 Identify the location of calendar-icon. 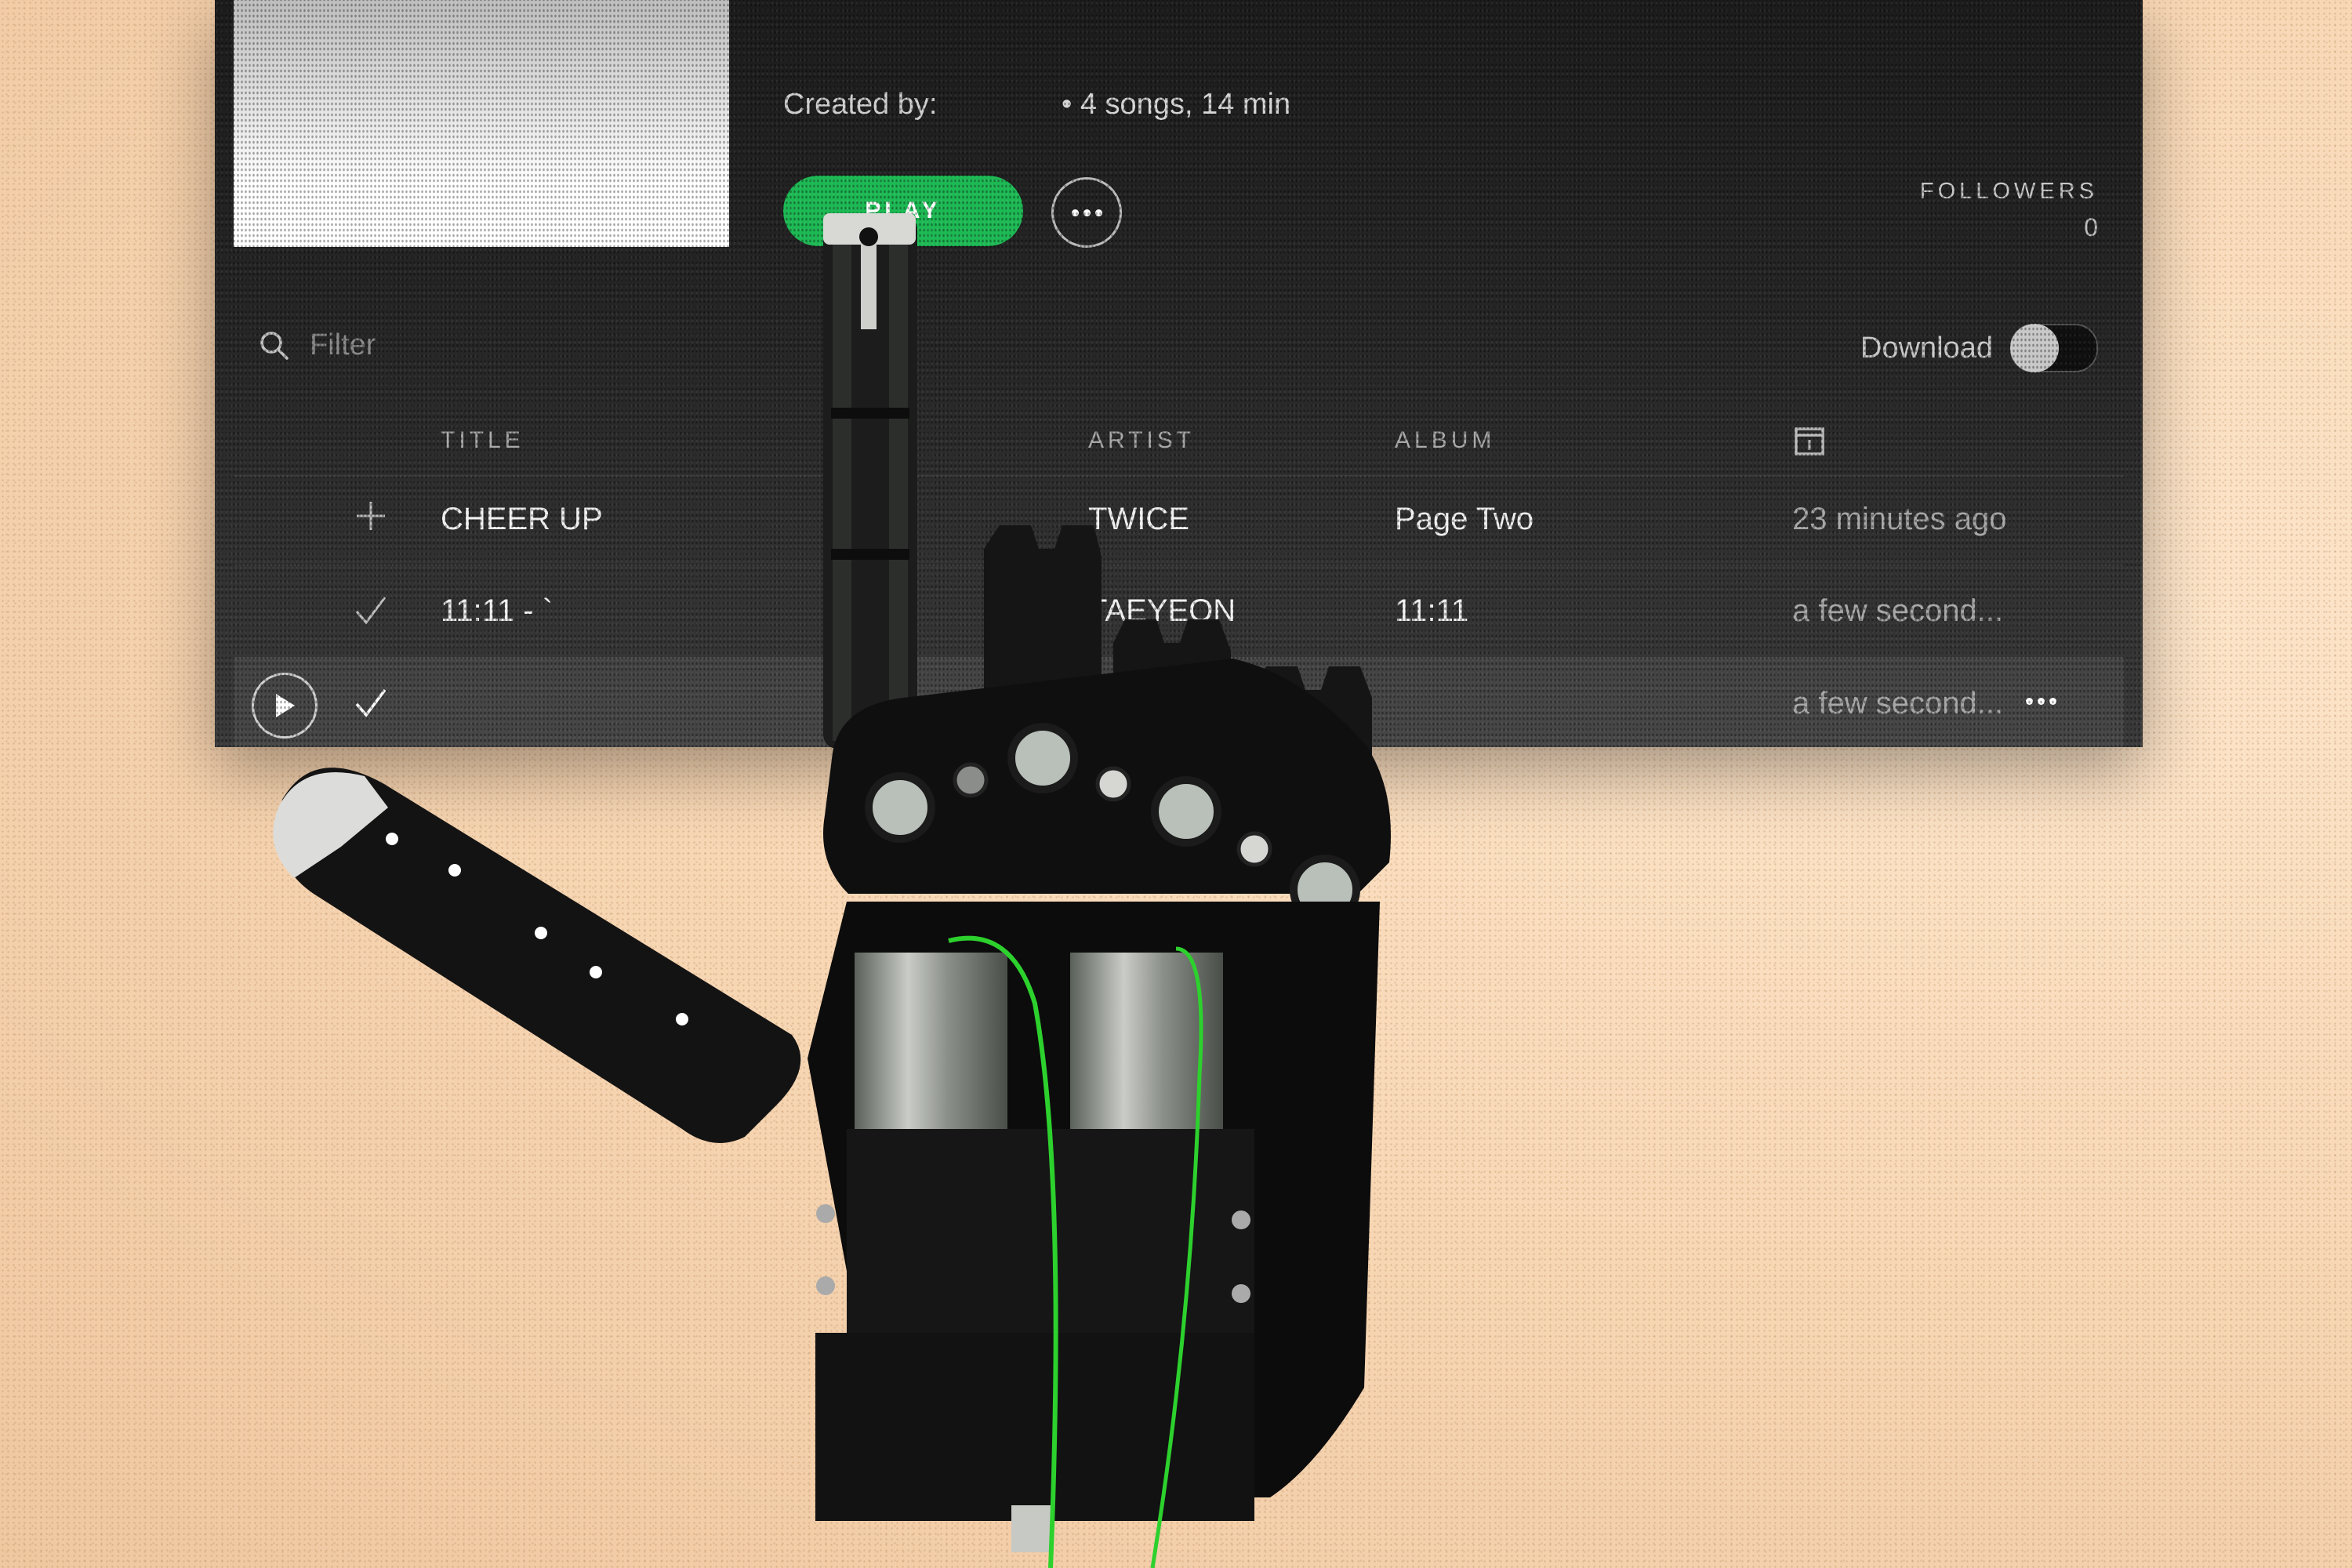
(1809, 440).